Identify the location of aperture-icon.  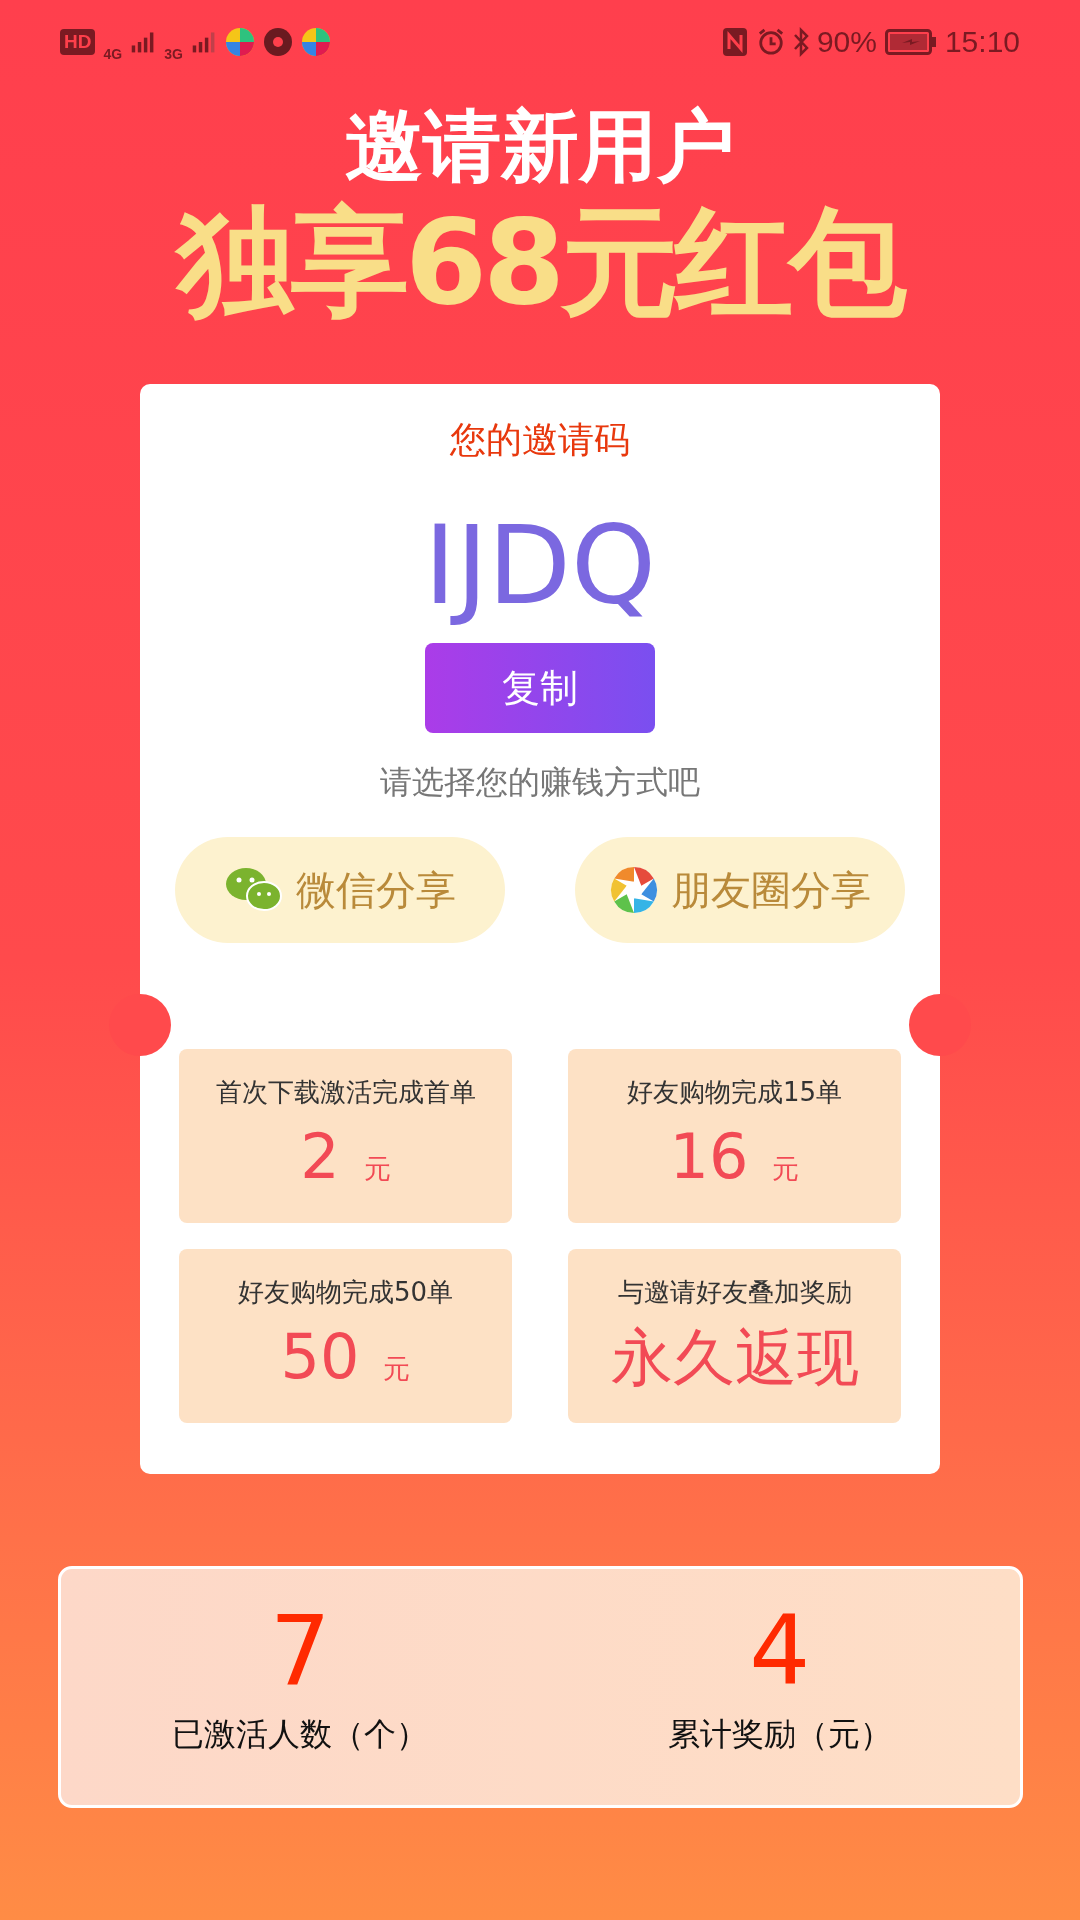
(634, 890).